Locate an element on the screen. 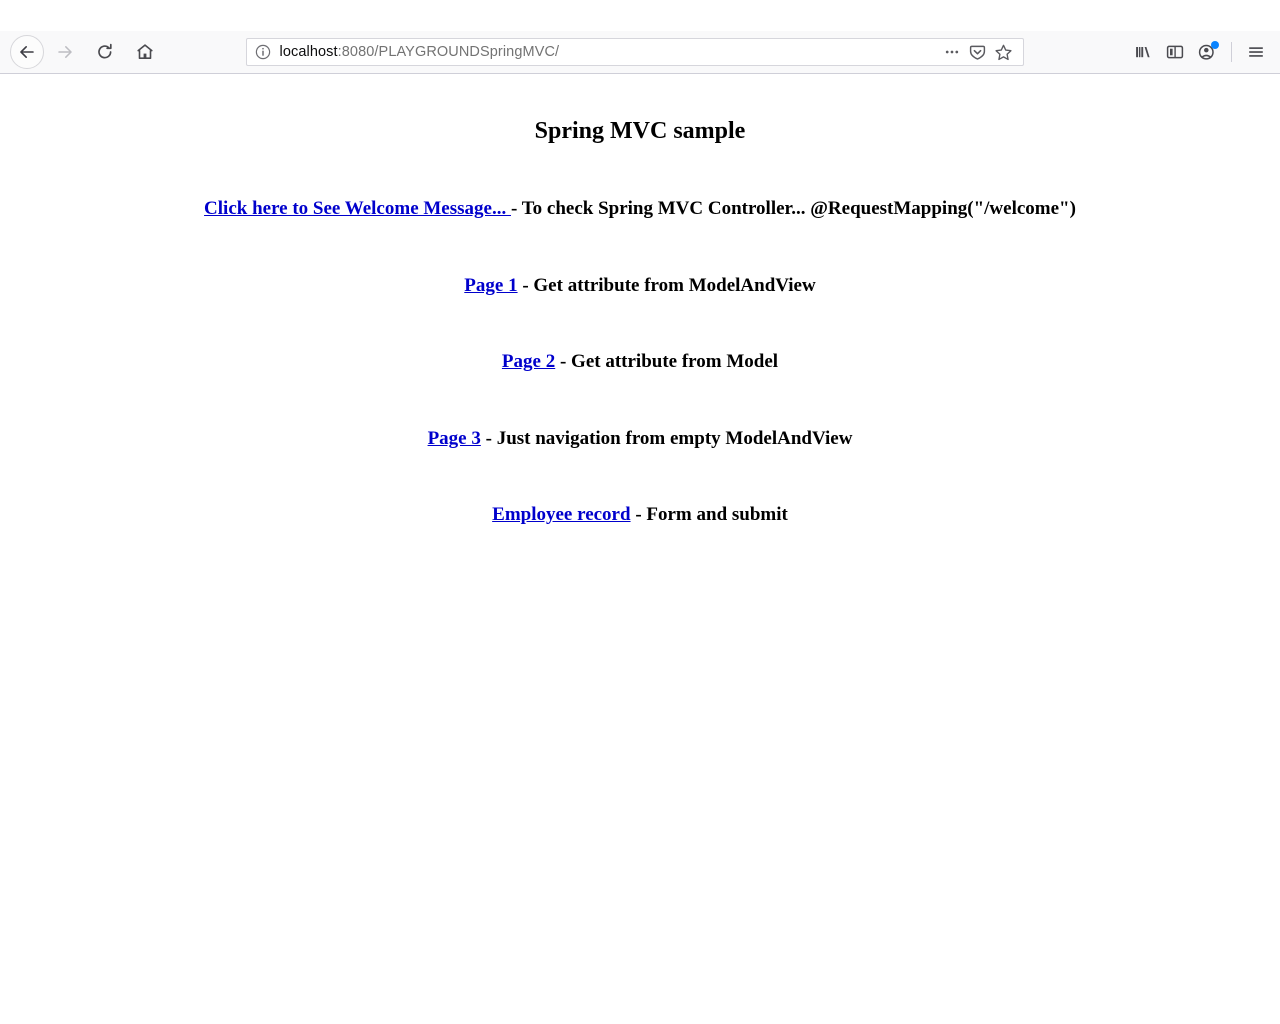  navigation-toolbar: localhost:8080/PLAYGROUNDSpringMVC/ is located at coordinates (640, 52).